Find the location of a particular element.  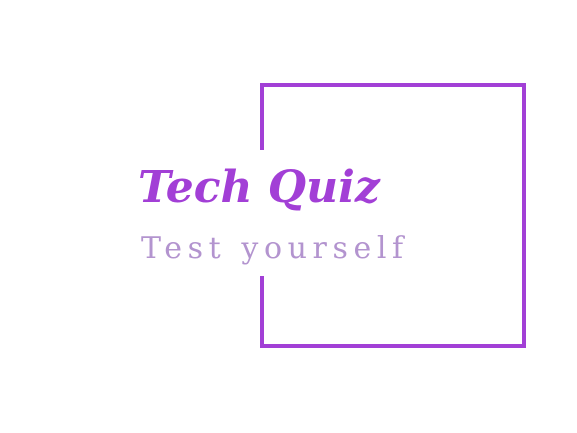

logo-title: Tech Quiz is located at coordinates (259, 187).